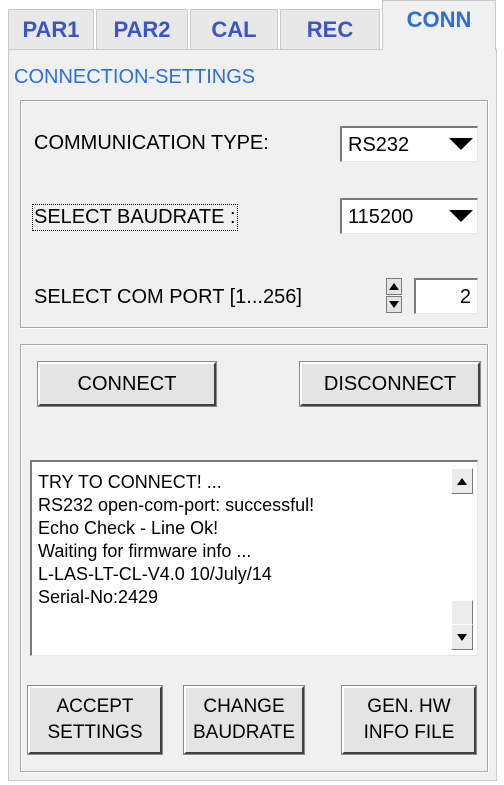 This screenshot has height=785, width=504. I want to click on gen-hw-info-file-button: GEN. HW INFO FILE, so click(409, 720).